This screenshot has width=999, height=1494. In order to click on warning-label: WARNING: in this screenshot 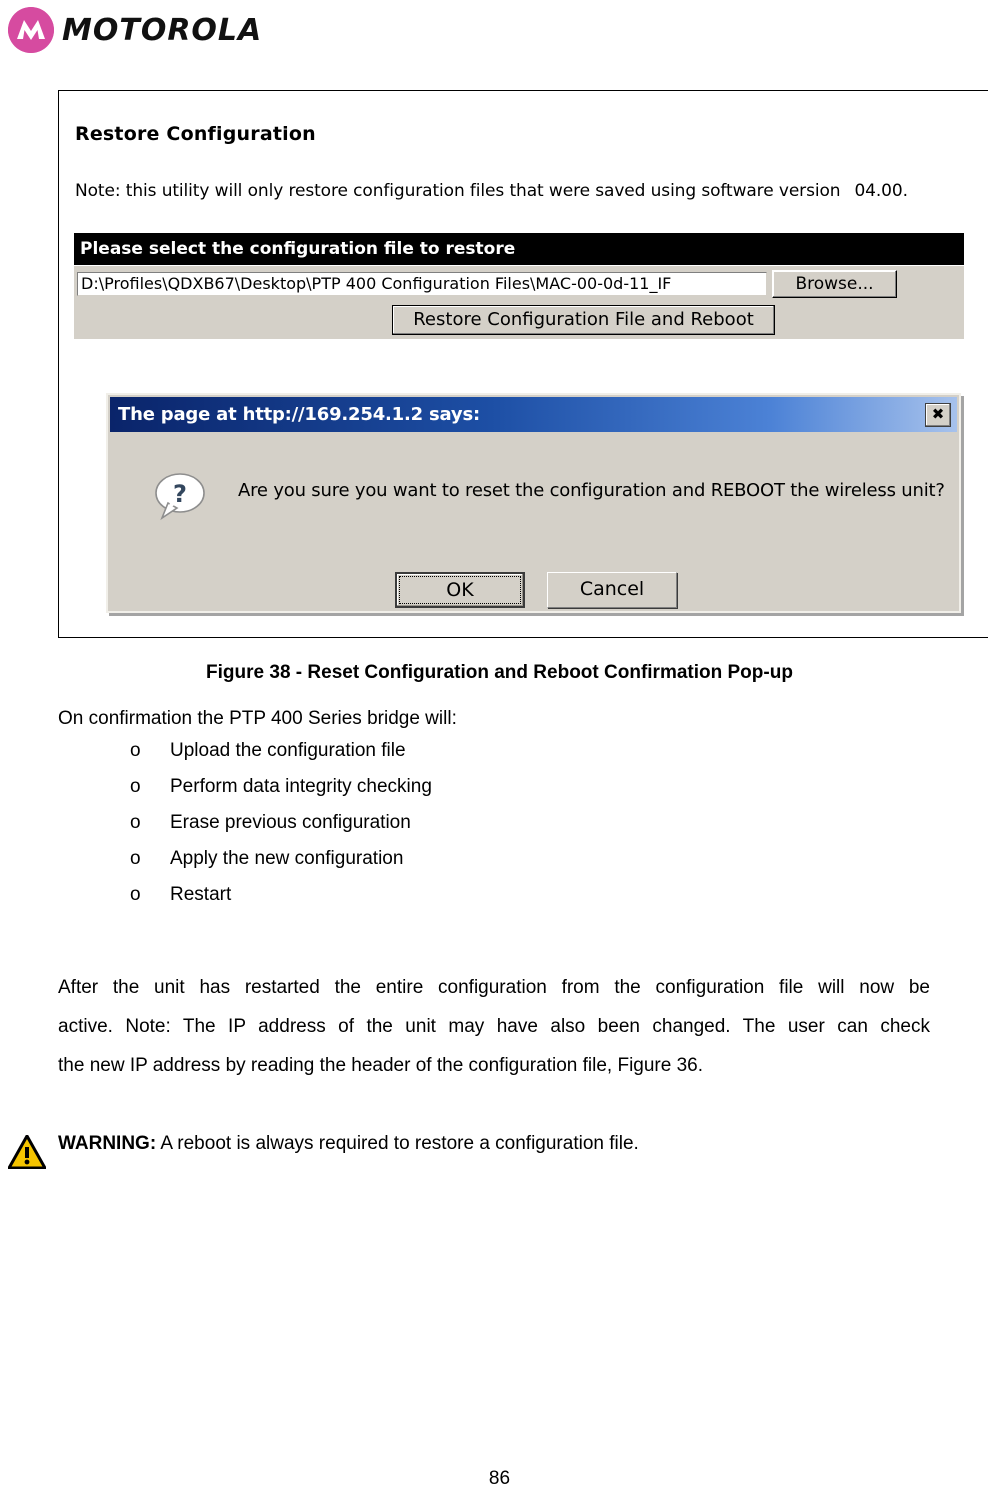, I will do `click(107, 1143)`.